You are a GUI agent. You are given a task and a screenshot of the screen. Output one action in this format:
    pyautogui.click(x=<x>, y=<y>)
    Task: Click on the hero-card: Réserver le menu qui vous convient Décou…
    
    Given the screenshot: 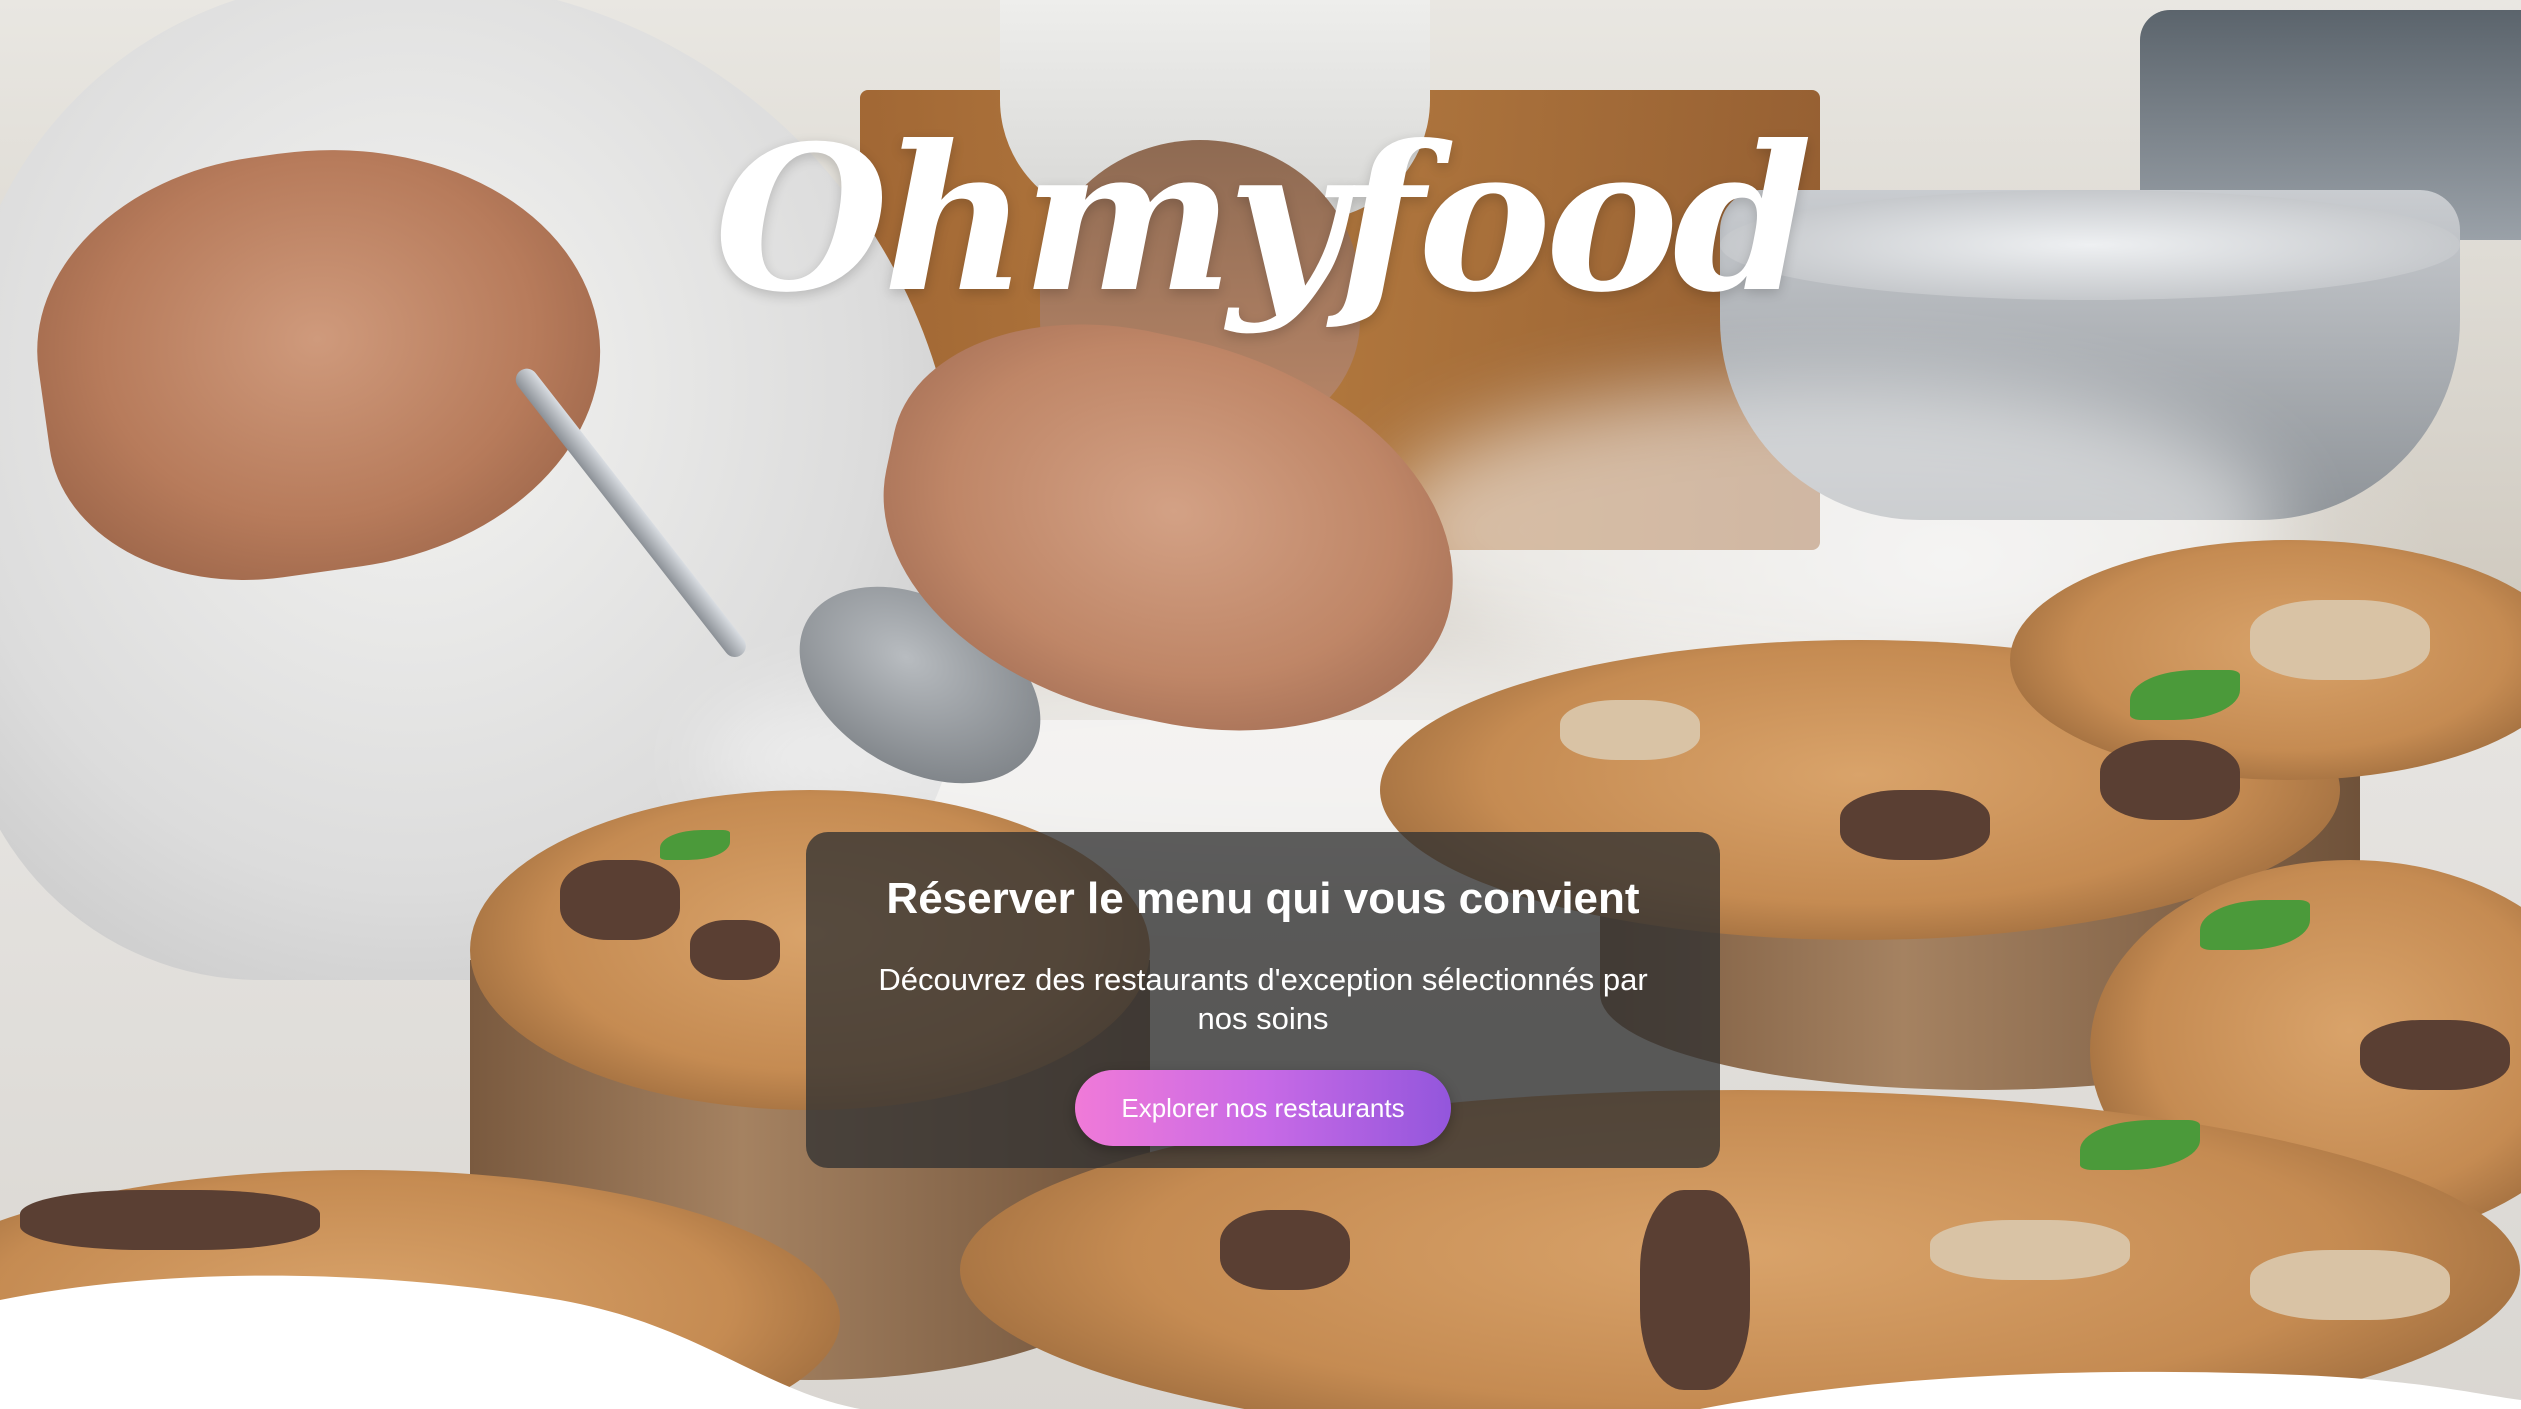 What is the action you would take?
    pyautogui.click(x=1263, y=1000)
    